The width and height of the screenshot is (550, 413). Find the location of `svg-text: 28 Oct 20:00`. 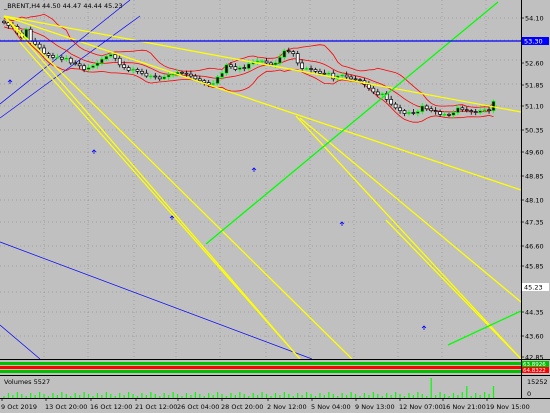

svg-text: 28 Oct 20:00 is located at coordinates (242, 407).